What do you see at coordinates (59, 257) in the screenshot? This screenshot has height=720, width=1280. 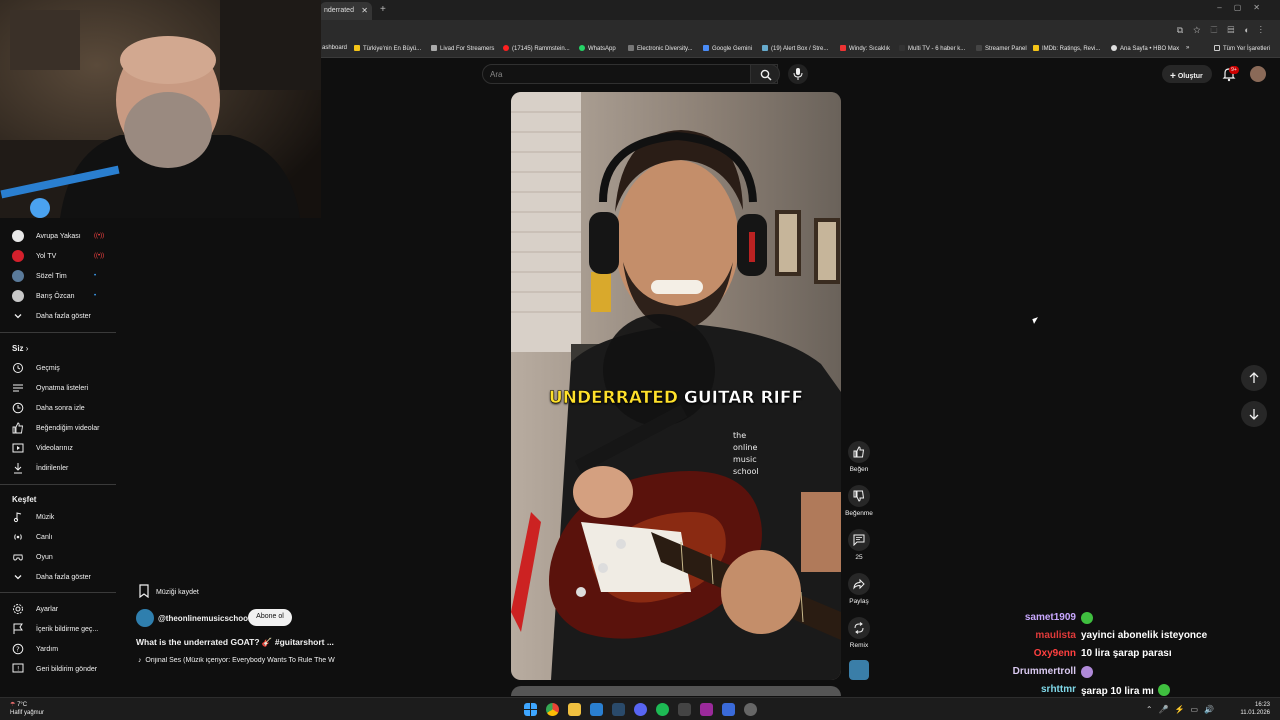 I see `sidebar-item-yol-tv: Yol TV ((•))` at bounding box center [59, 257].